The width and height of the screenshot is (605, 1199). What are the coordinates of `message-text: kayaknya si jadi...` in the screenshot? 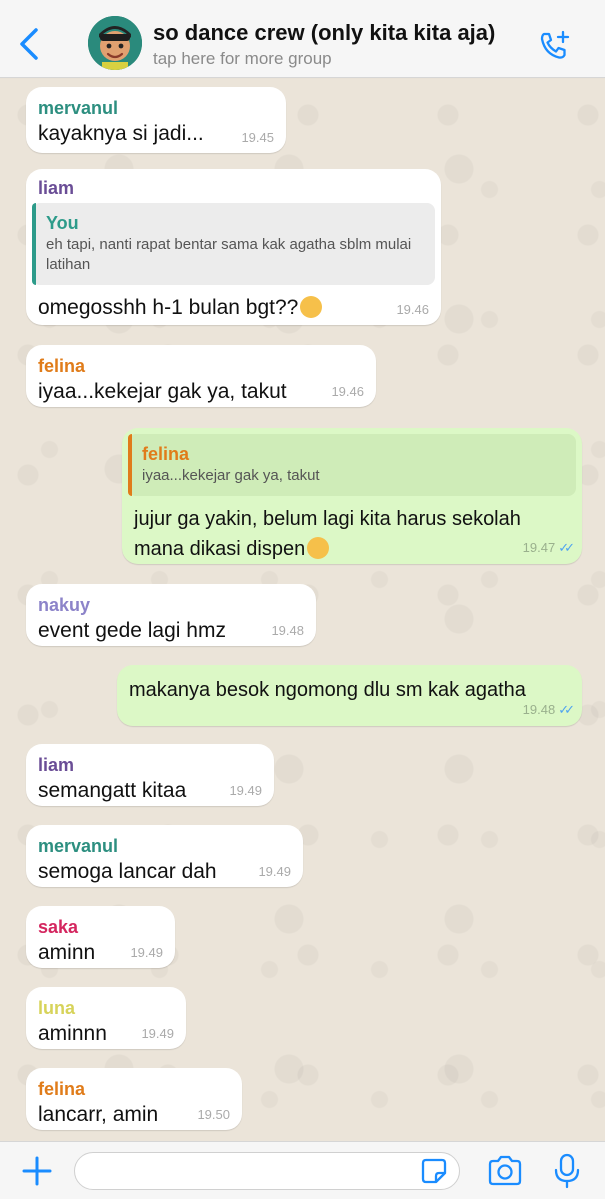 It's located at (121, 133).